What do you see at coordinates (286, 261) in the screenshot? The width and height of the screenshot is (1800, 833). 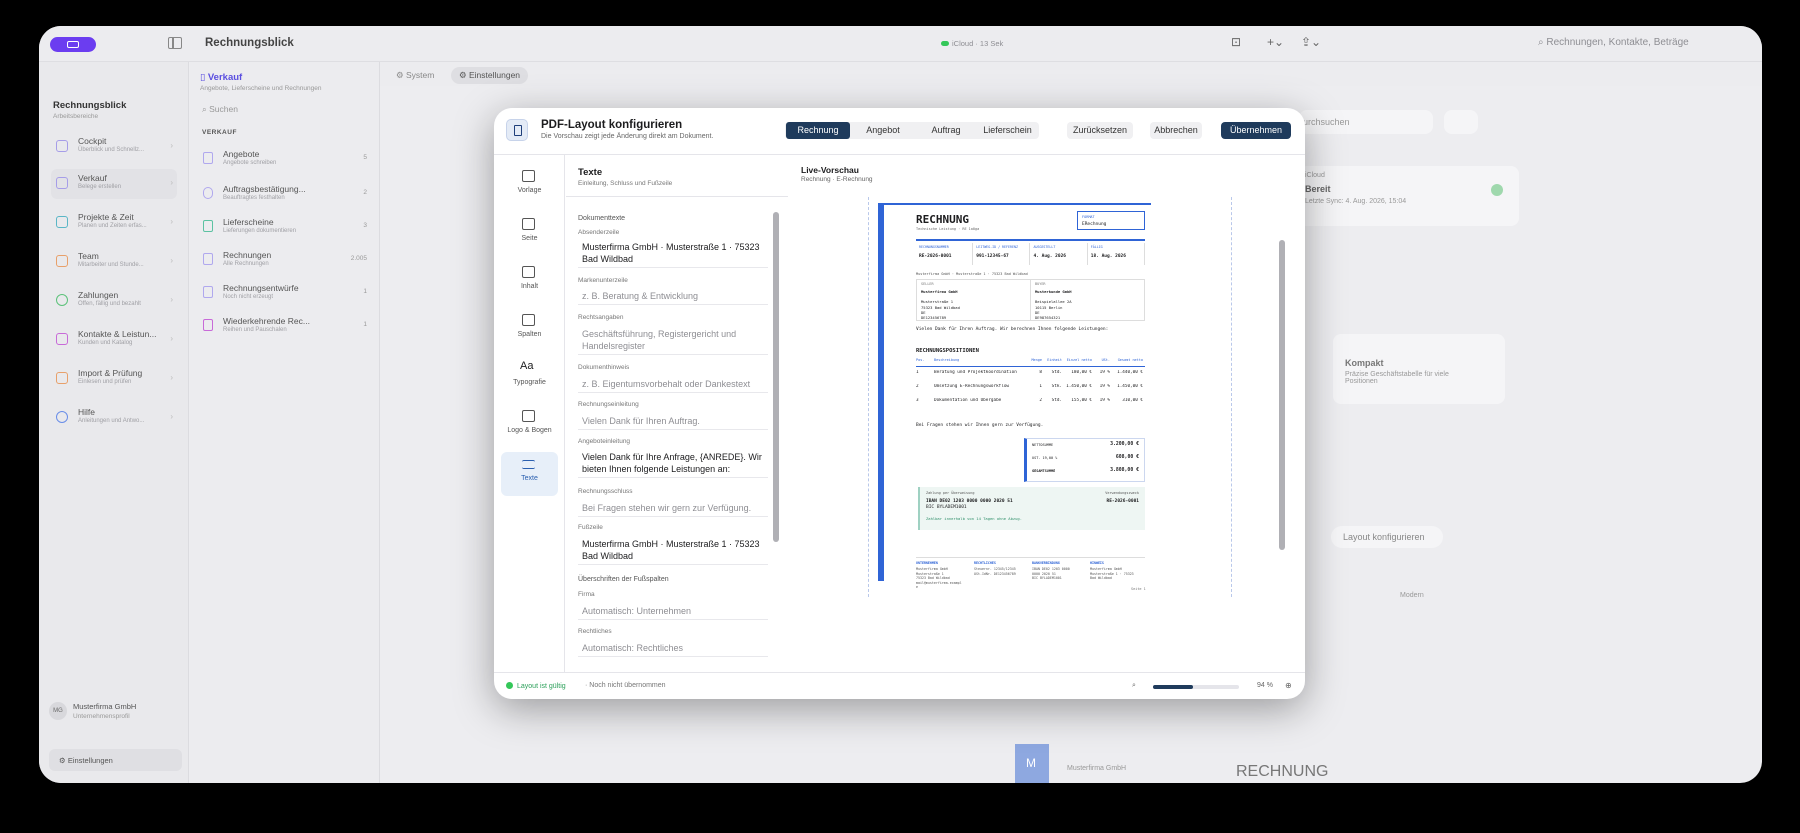 I see `list-item: Rechnungen Alle Rechnungen 2.005` at bounding box center [286, 261].